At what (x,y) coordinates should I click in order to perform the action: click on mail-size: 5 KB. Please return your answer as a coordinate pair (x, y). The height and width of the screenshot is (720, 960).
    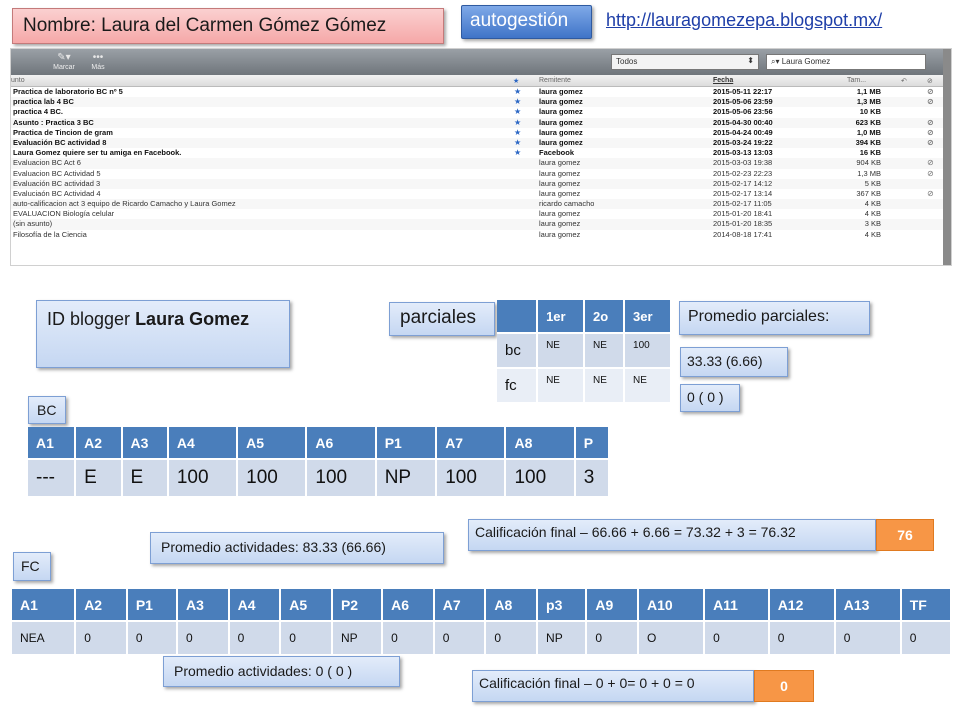
    Looking at the image, I should click on (872, 183).